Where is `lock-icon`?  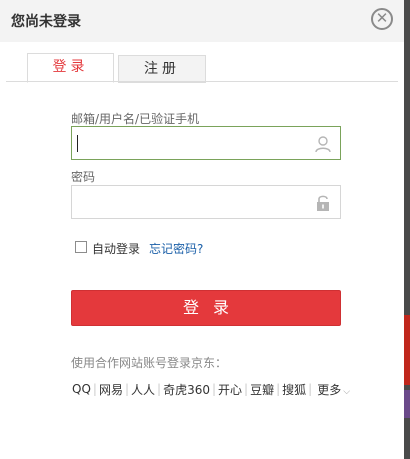
lock-icon is located at coordinates (323, 203).